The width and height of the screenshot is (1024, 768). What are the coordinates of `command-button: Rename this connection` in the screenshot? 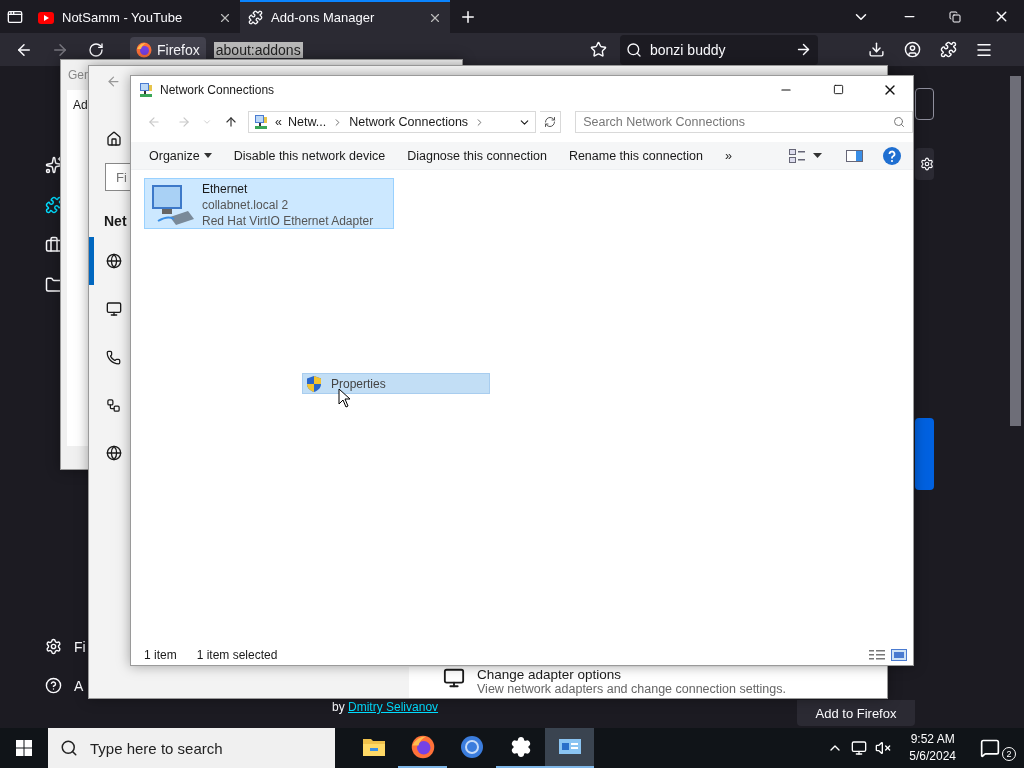 It's located at (635, 155).